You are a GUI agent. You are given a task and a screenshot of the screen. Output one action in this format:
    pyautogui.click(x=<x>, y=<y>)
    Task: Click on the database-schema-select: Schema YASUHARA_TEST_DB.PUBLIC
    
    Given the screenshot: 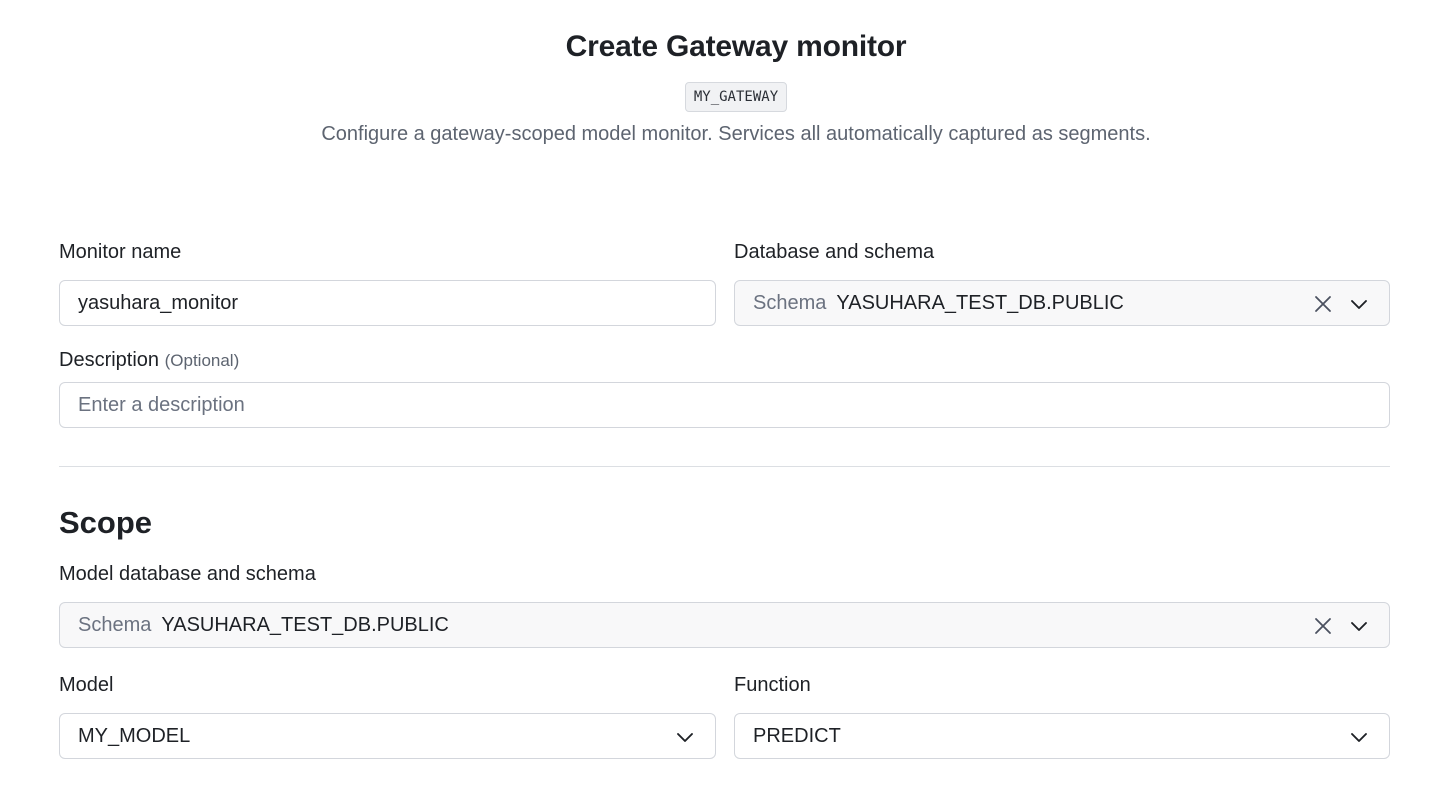 What is the action you would take?
    pyautogui.click(x=1062, y=303)
    